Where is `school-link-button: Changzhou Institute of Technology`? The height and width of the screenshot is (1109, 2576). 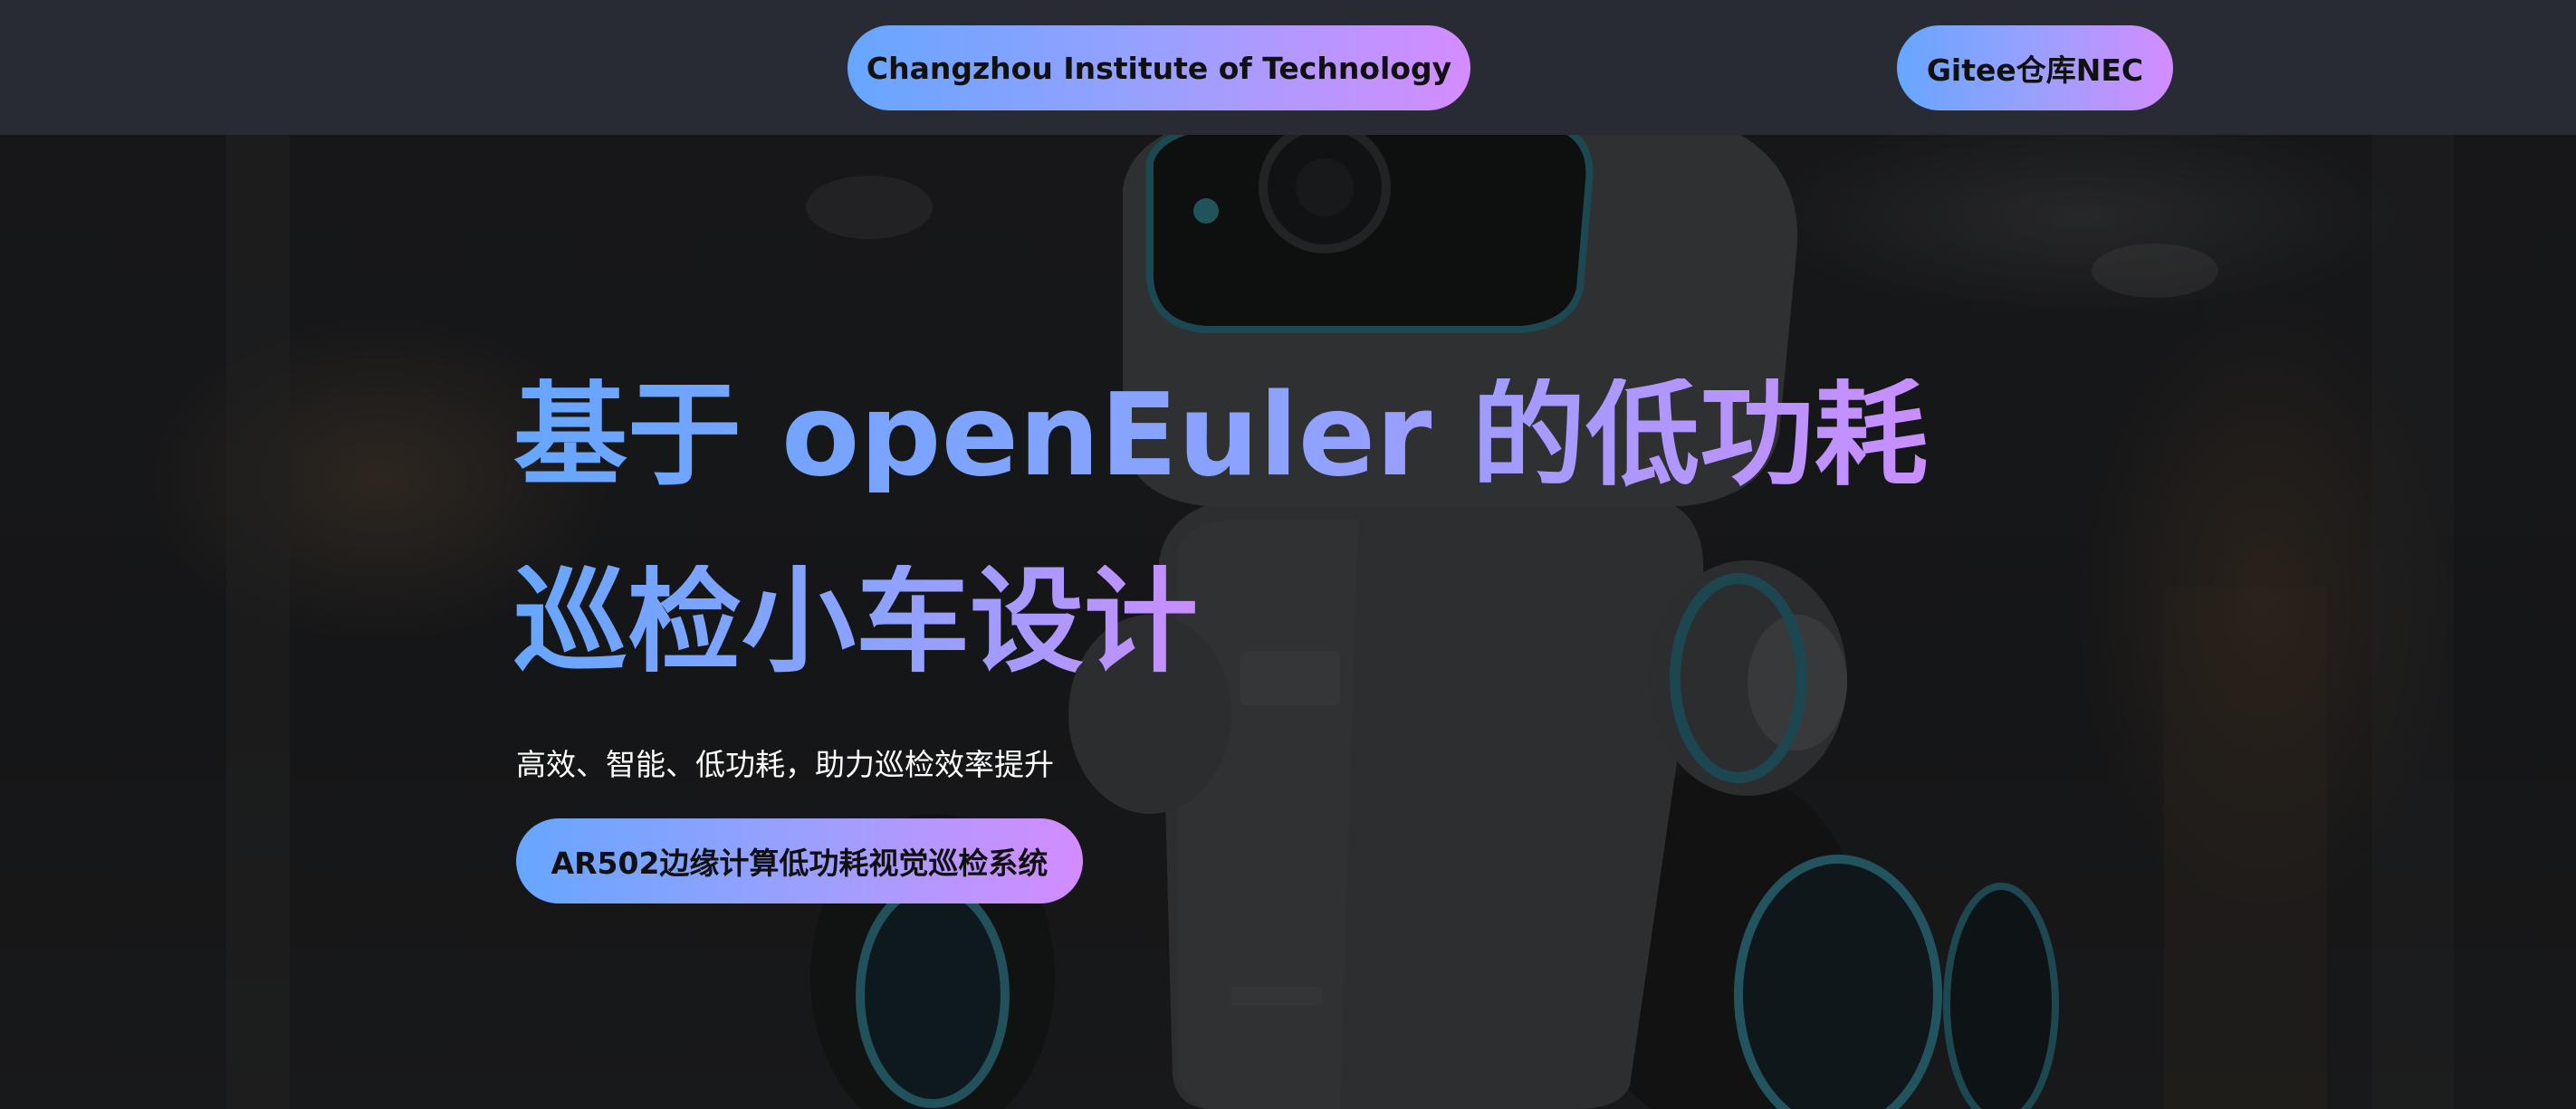 school-link-button: Changzhou Institute of Technology is located at coordinates (1158, 67).